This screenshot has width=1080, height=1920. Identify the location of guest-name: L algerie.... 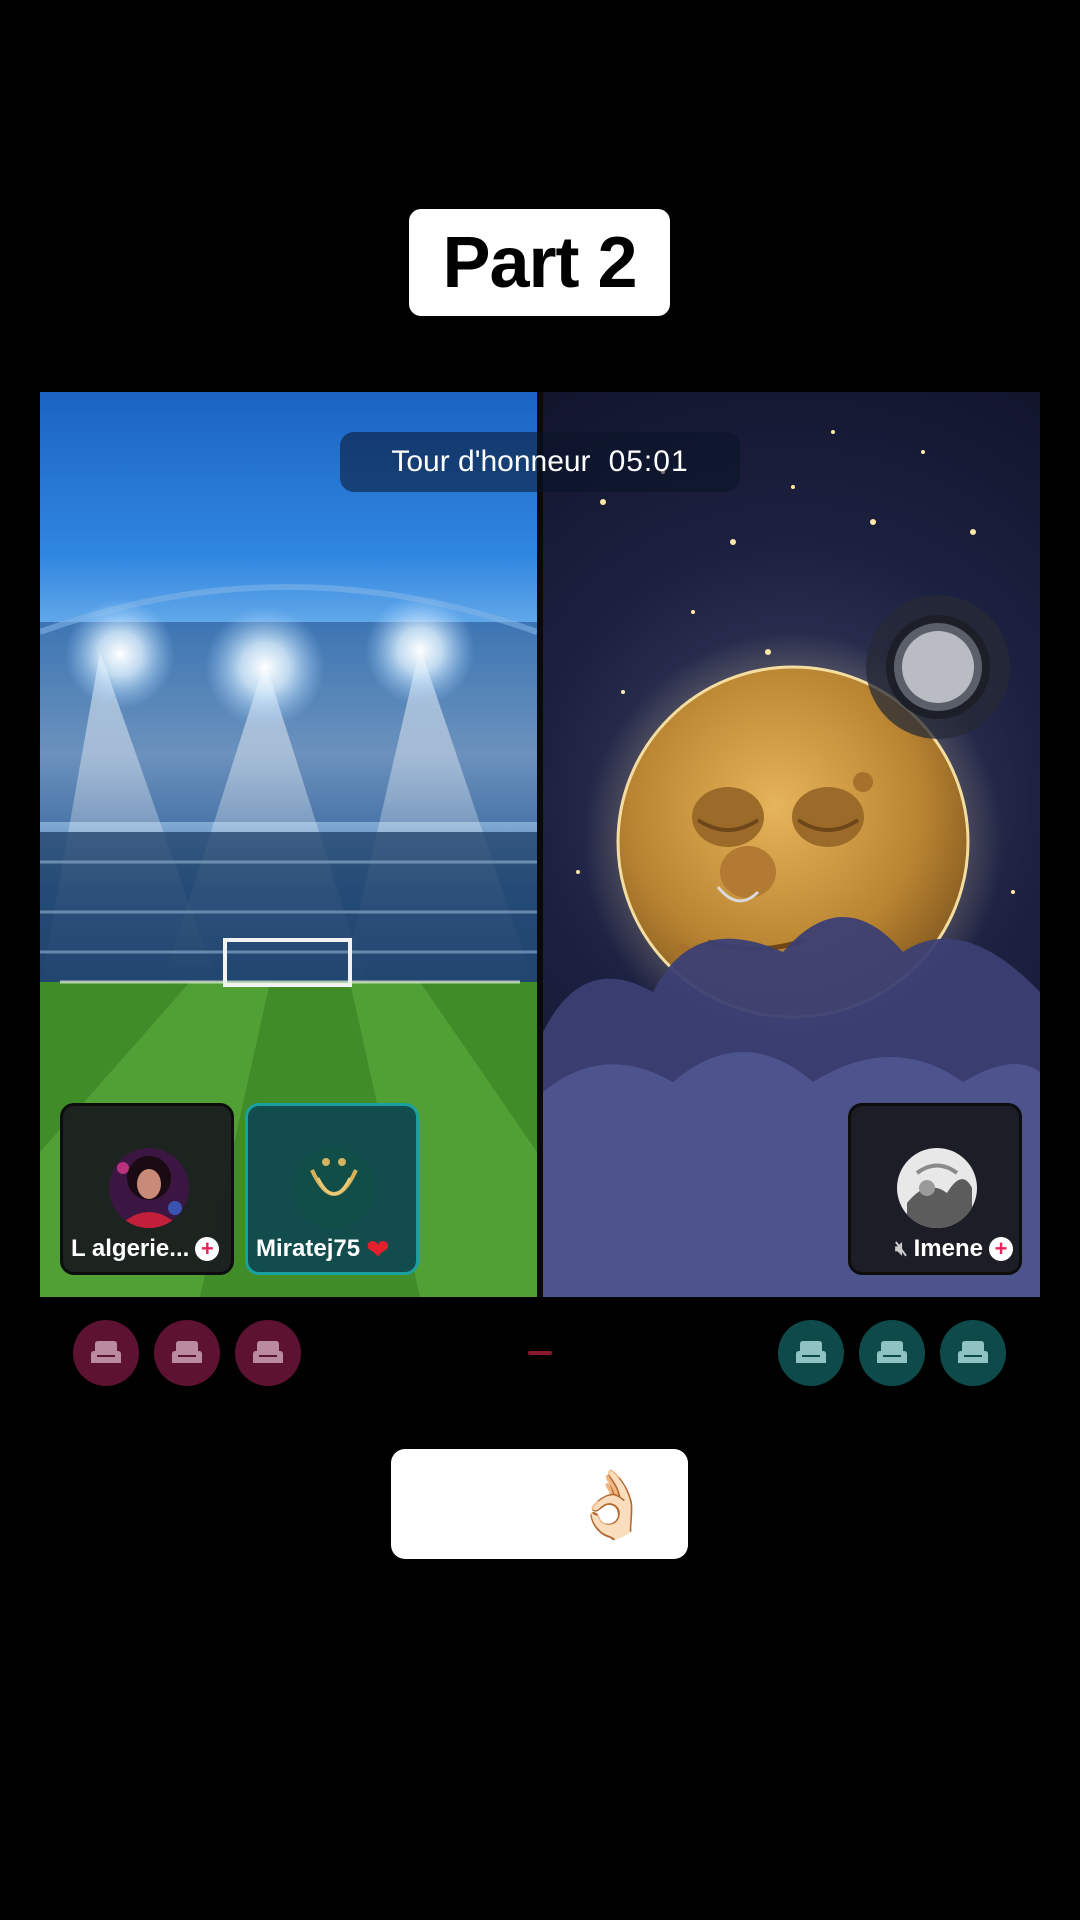
(130, 1248).